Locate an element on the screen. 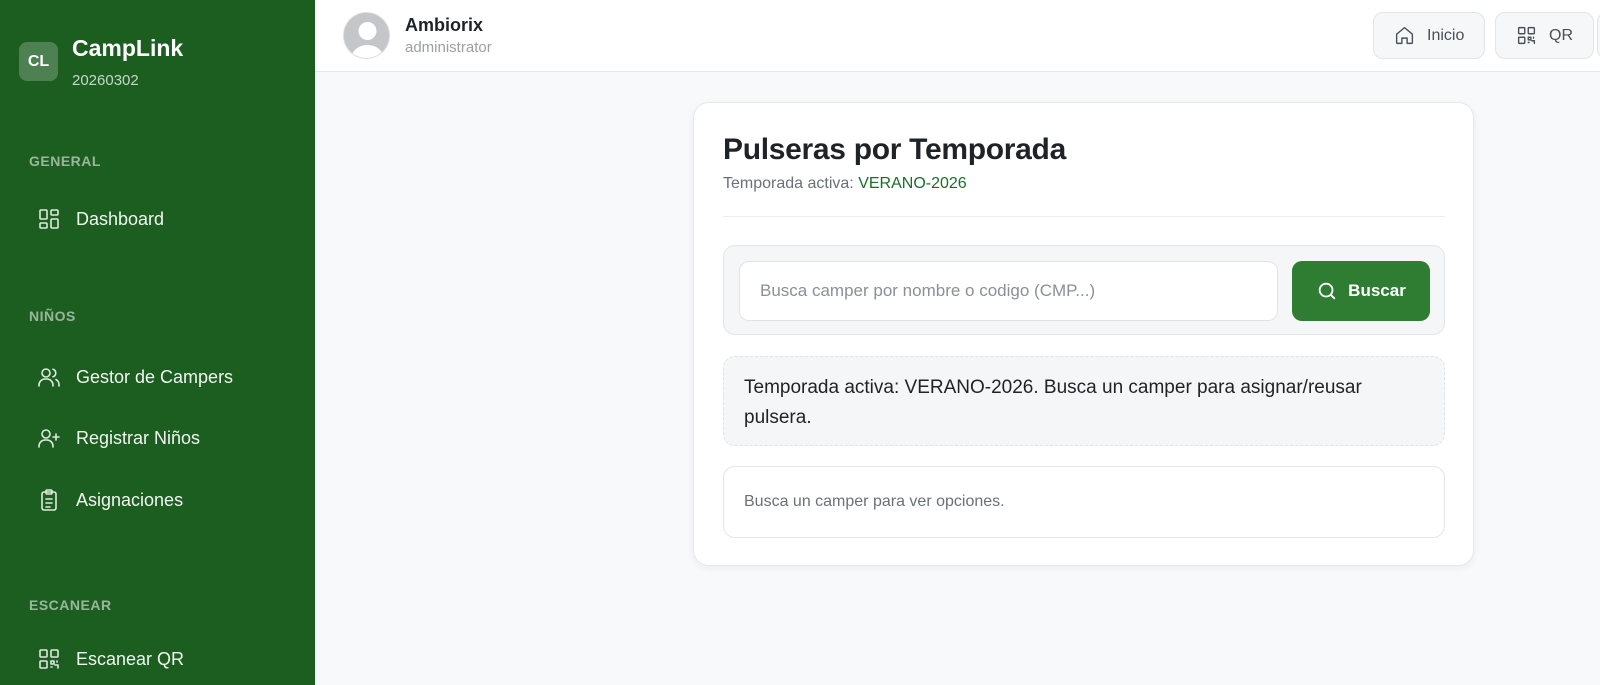  search-button-label: Buscar is located at coordinates (1377, 290).